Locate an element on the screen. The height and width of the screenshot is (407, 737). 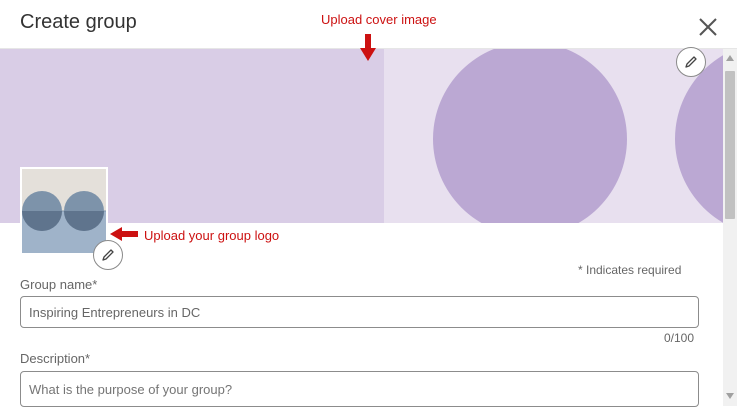
group-name-input is located at coordinates (359, 312).